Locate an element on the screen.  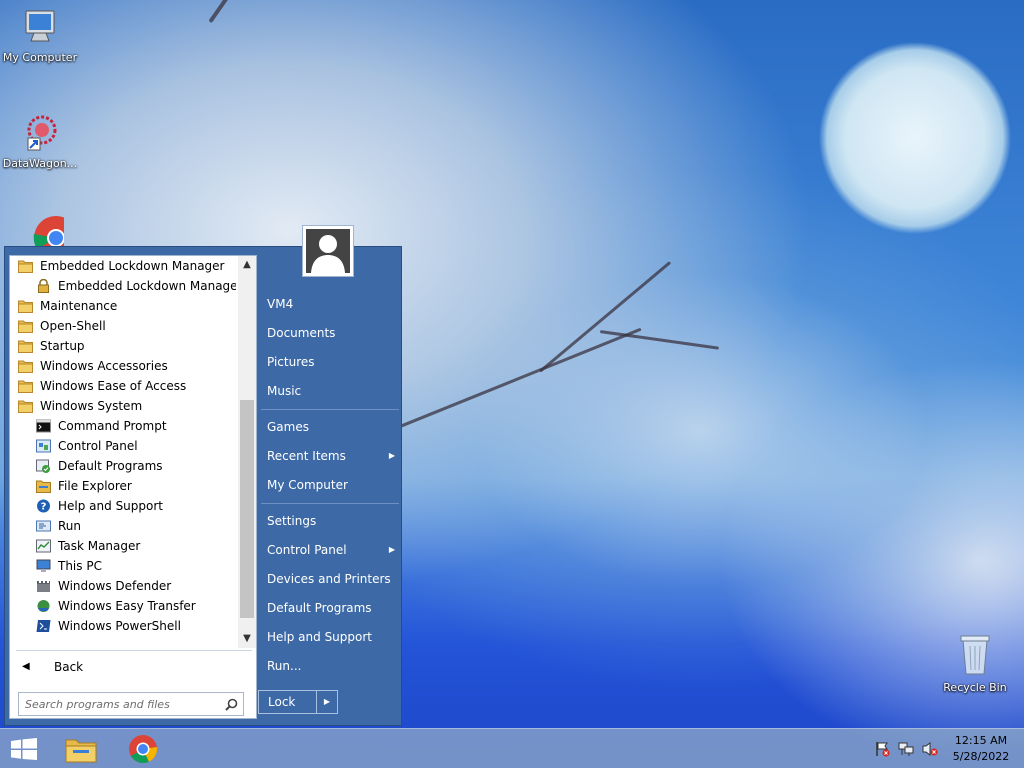
lock-icon is located at coordinates (43, 286).